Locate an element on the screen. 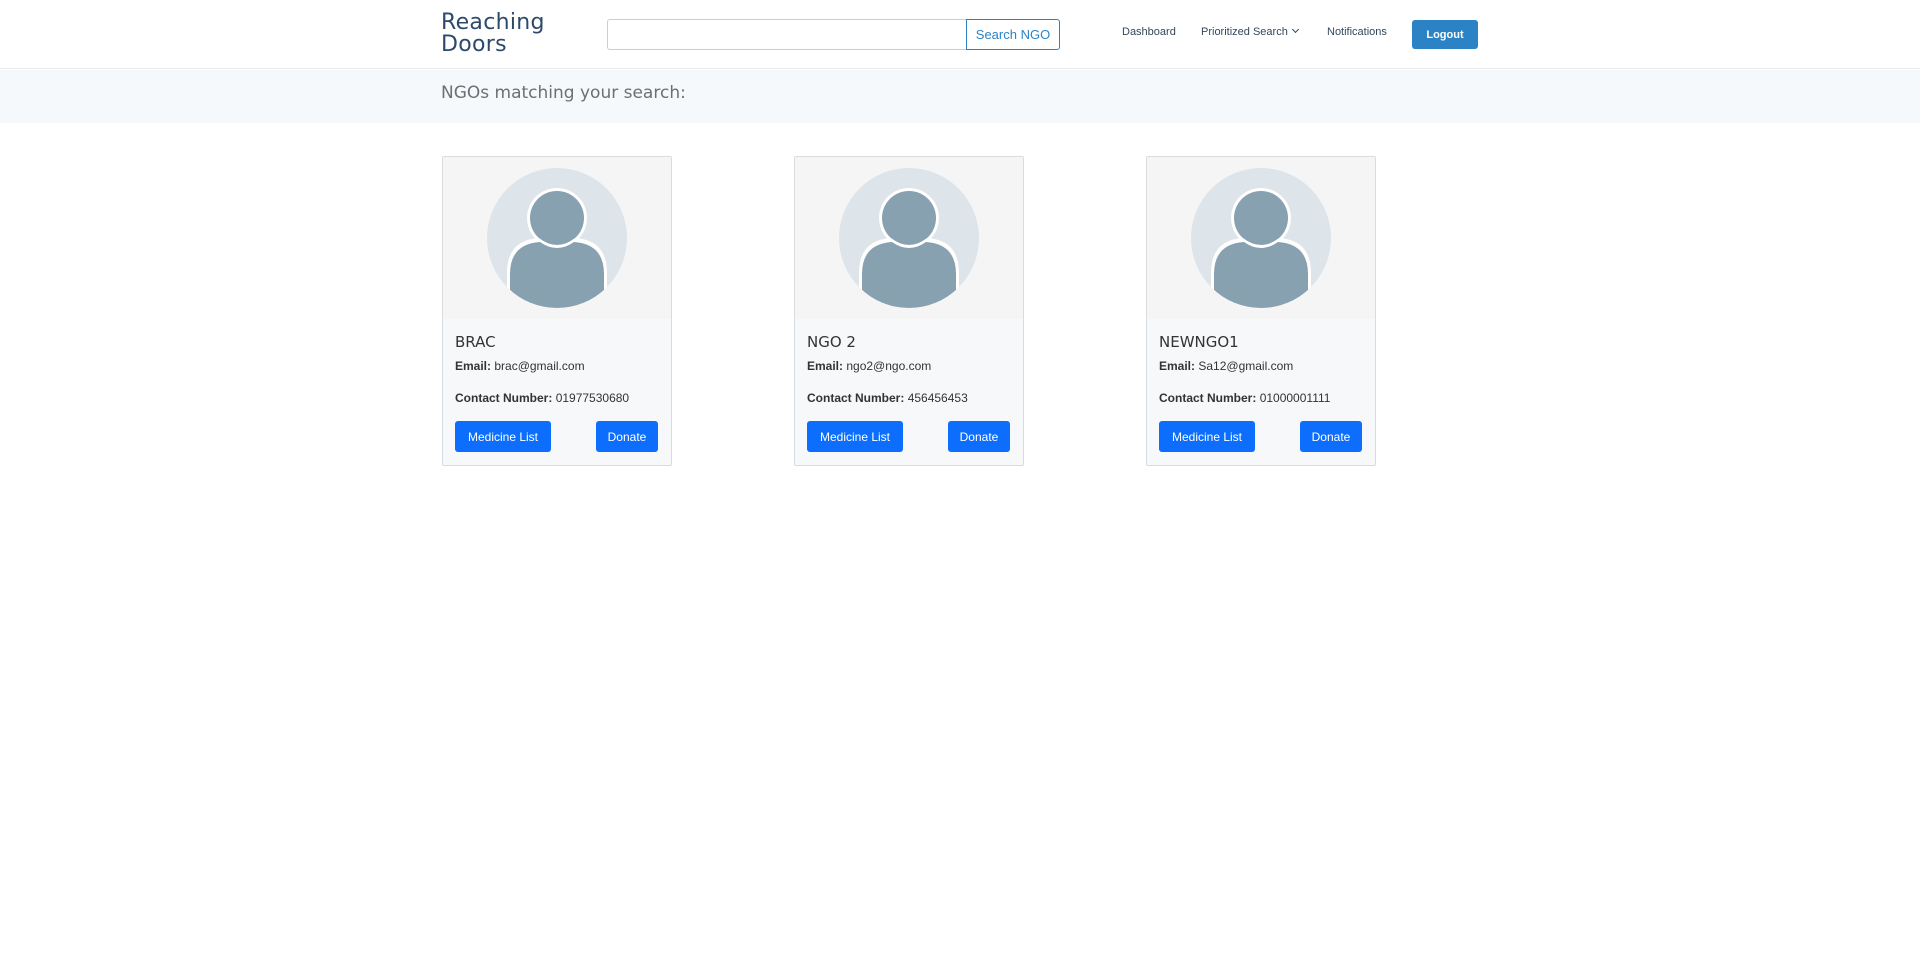  email-value: brac@gmail.com is located at coordinates (539, 366).